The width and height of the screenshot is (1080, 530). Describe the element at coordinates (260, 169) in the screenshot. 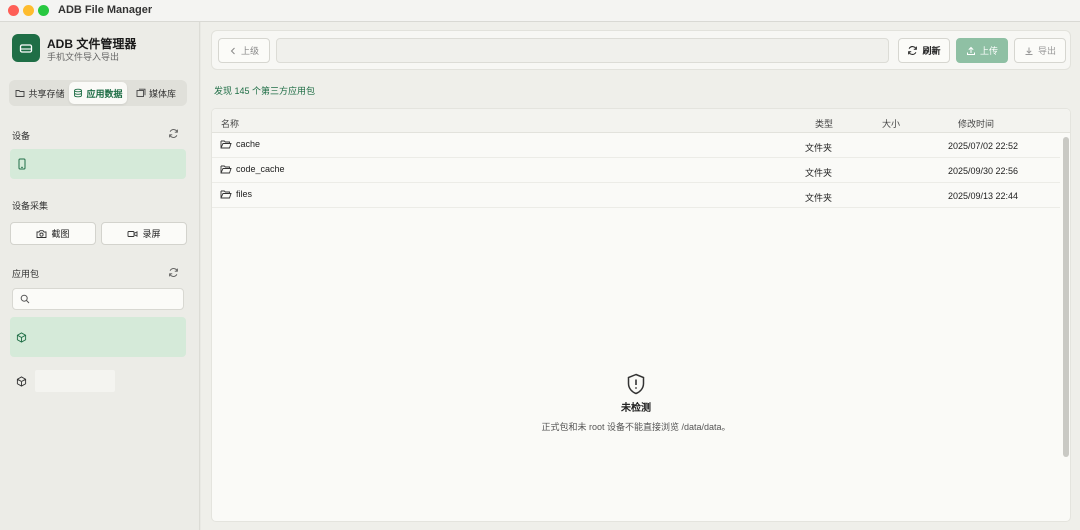

I see `file-name: code_cache` at that location.